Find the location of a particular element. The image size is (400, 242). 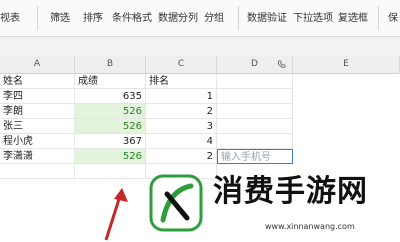

dropdown-options-icon is located at coordinates (313, 17).